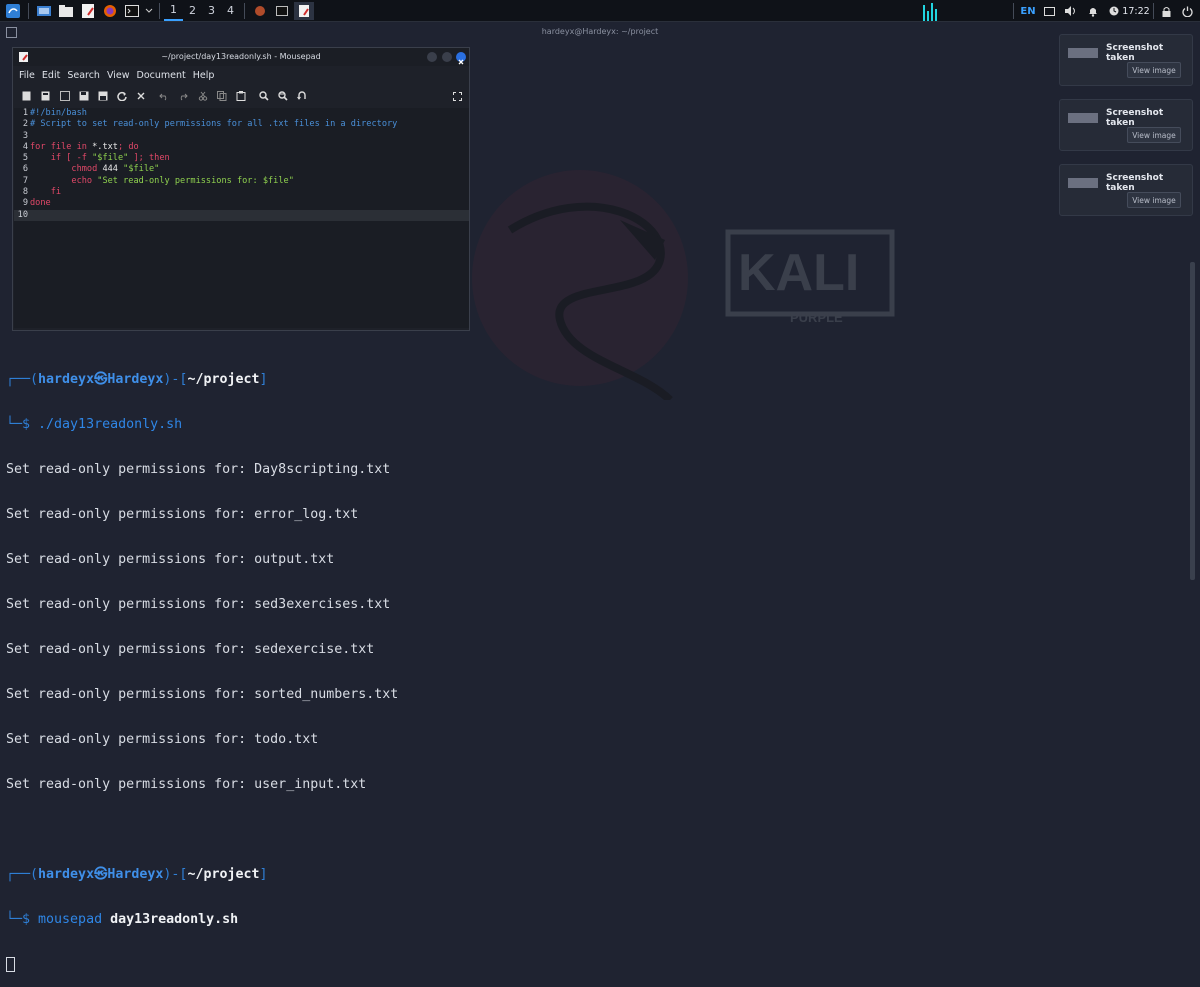 This screenshot has height=987, width=1200. I want to click on terminal-cursor-line, so click(356, 964).